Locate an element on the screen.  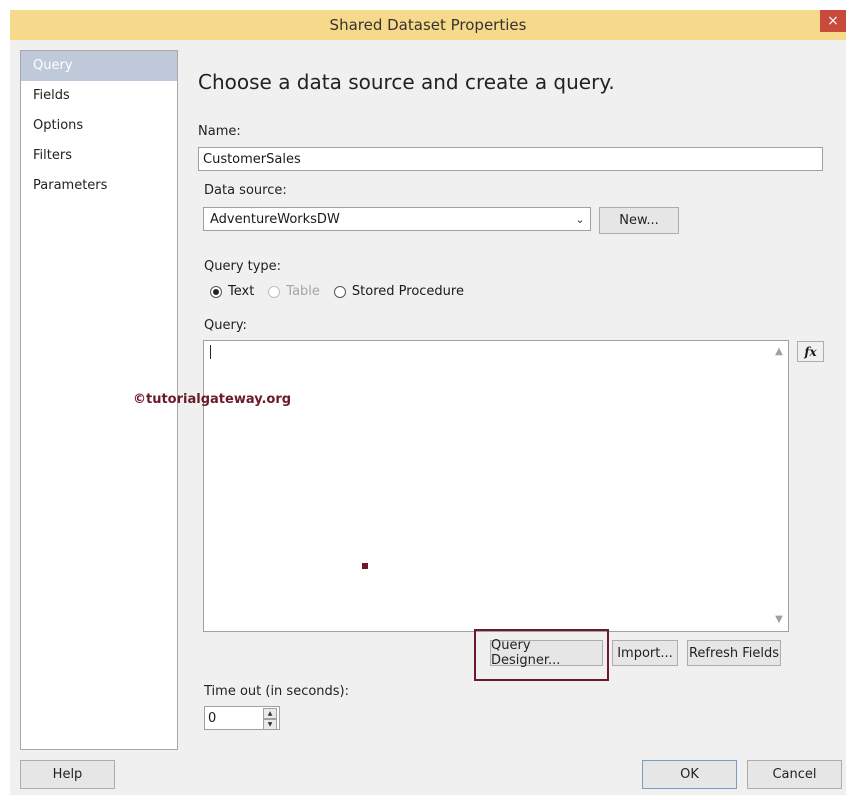
title-bar: Shared Dataset Properties × is located at coordinates (428, 25).